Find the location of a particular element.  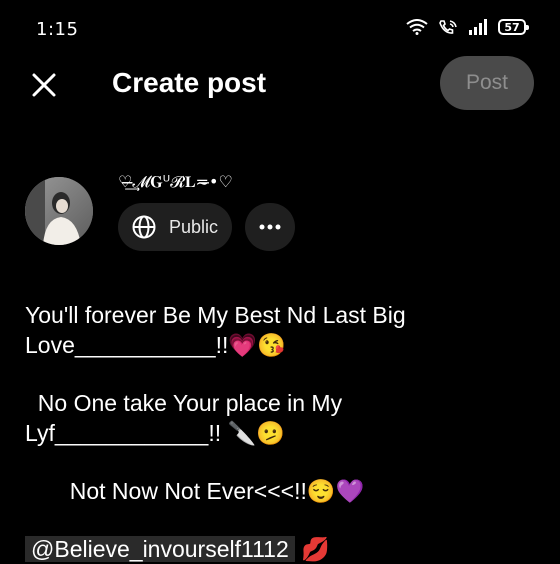

status-bar: 1:15 57 is located at coordinates (280, 30).